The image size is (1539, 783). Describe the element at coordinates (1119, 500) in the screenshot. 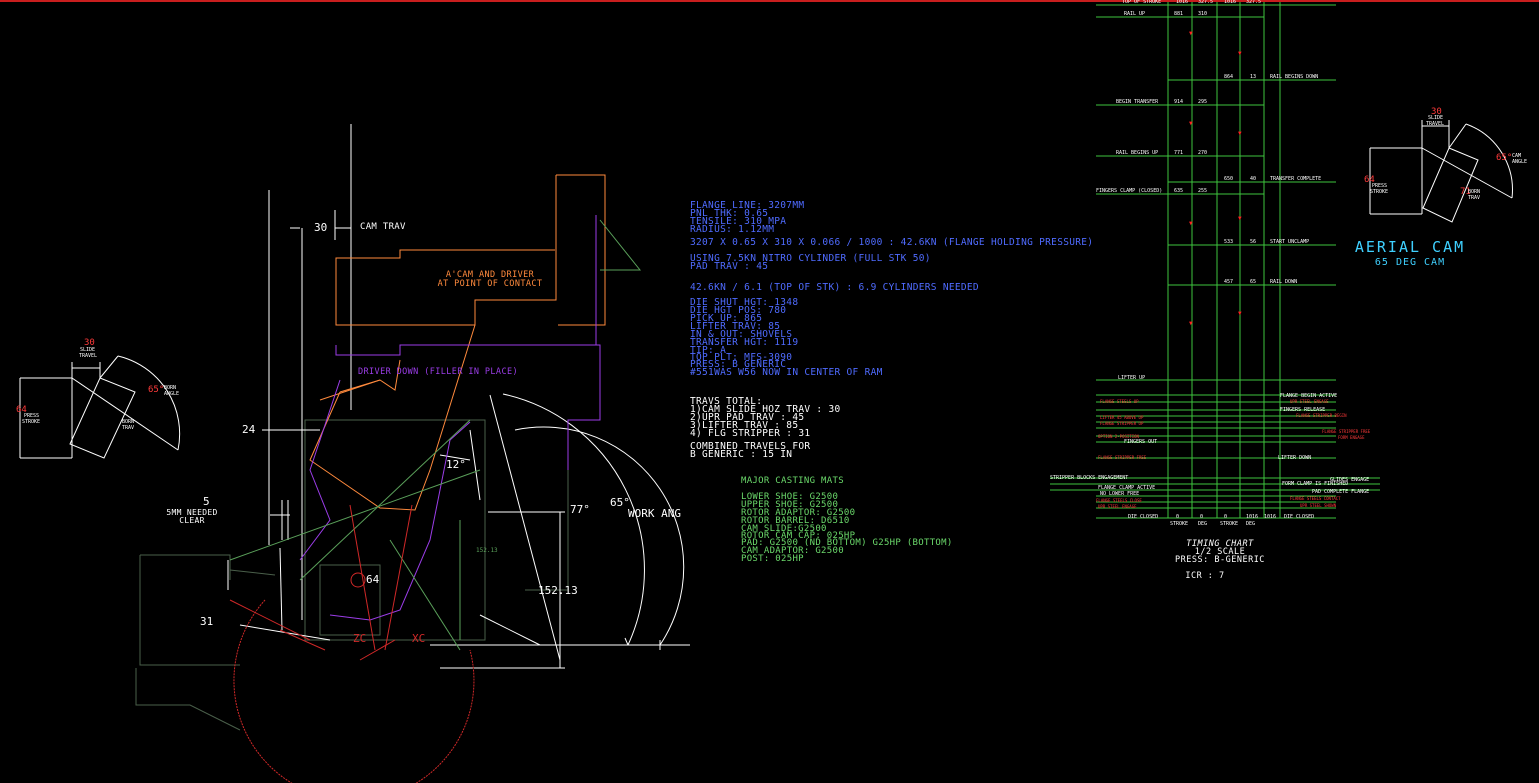

I see `lower-left-label: FLANGE STEELS CLOSE` at that location.